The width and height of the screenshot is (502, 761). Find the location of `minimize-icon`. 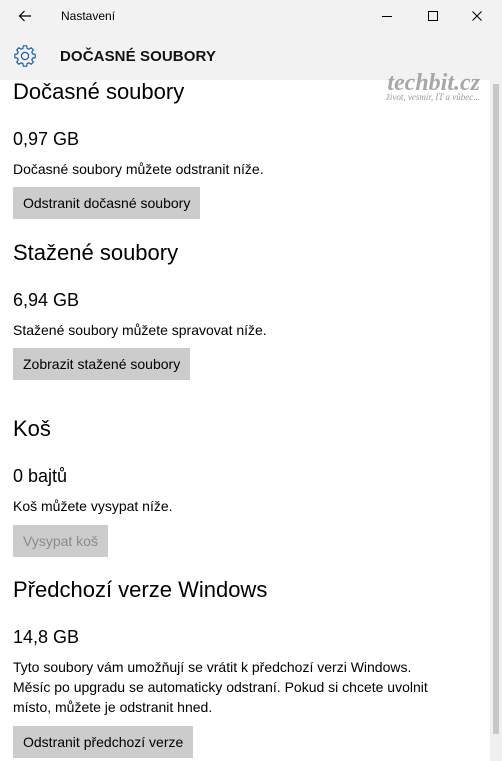

minimize-icon is located at coordinates (387, 16).